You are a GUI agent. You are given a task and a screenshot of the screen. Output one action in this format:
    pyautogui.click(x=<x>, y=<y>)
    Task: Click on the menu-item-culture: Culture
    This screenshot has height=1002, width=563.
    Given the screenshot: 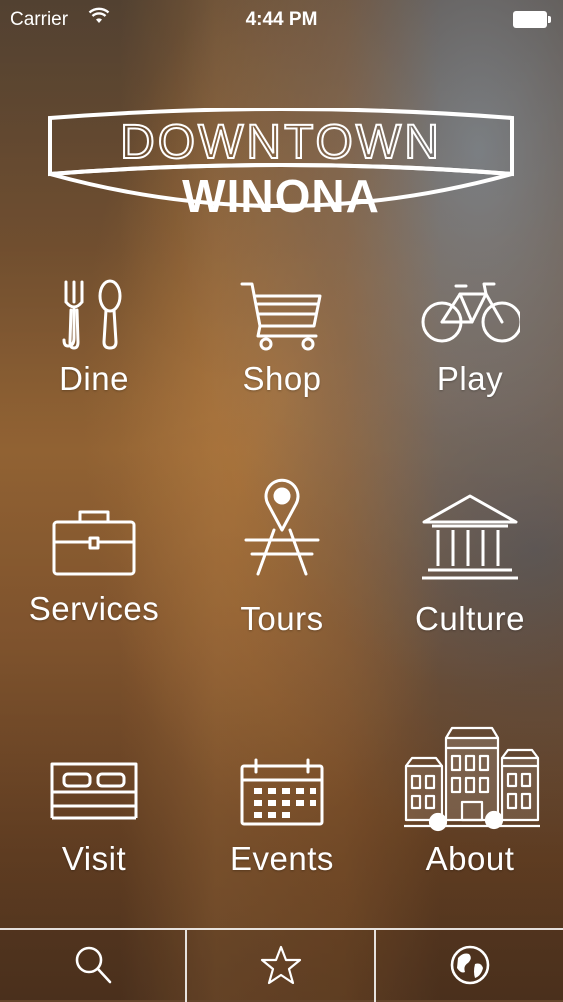 What is the action you would take?
    pyautogui.click(x=469, y=572)
    